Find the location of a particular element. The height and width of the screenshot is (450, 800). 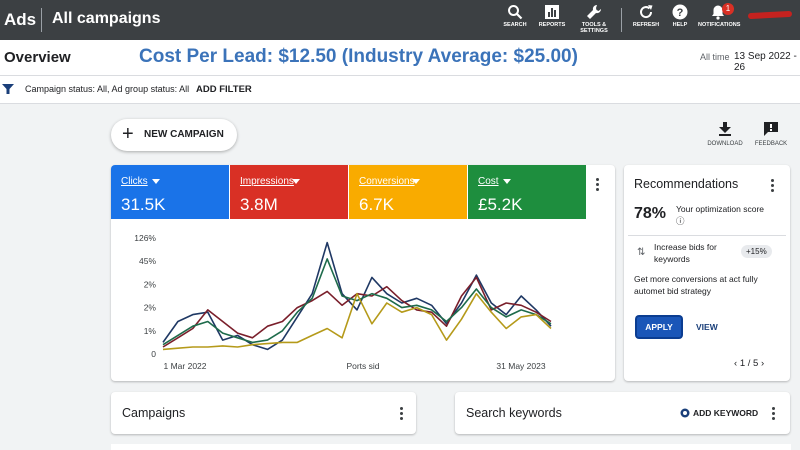

tools-settings-label: TOOLS & SETTINGS is located at coordinates (594, 28).